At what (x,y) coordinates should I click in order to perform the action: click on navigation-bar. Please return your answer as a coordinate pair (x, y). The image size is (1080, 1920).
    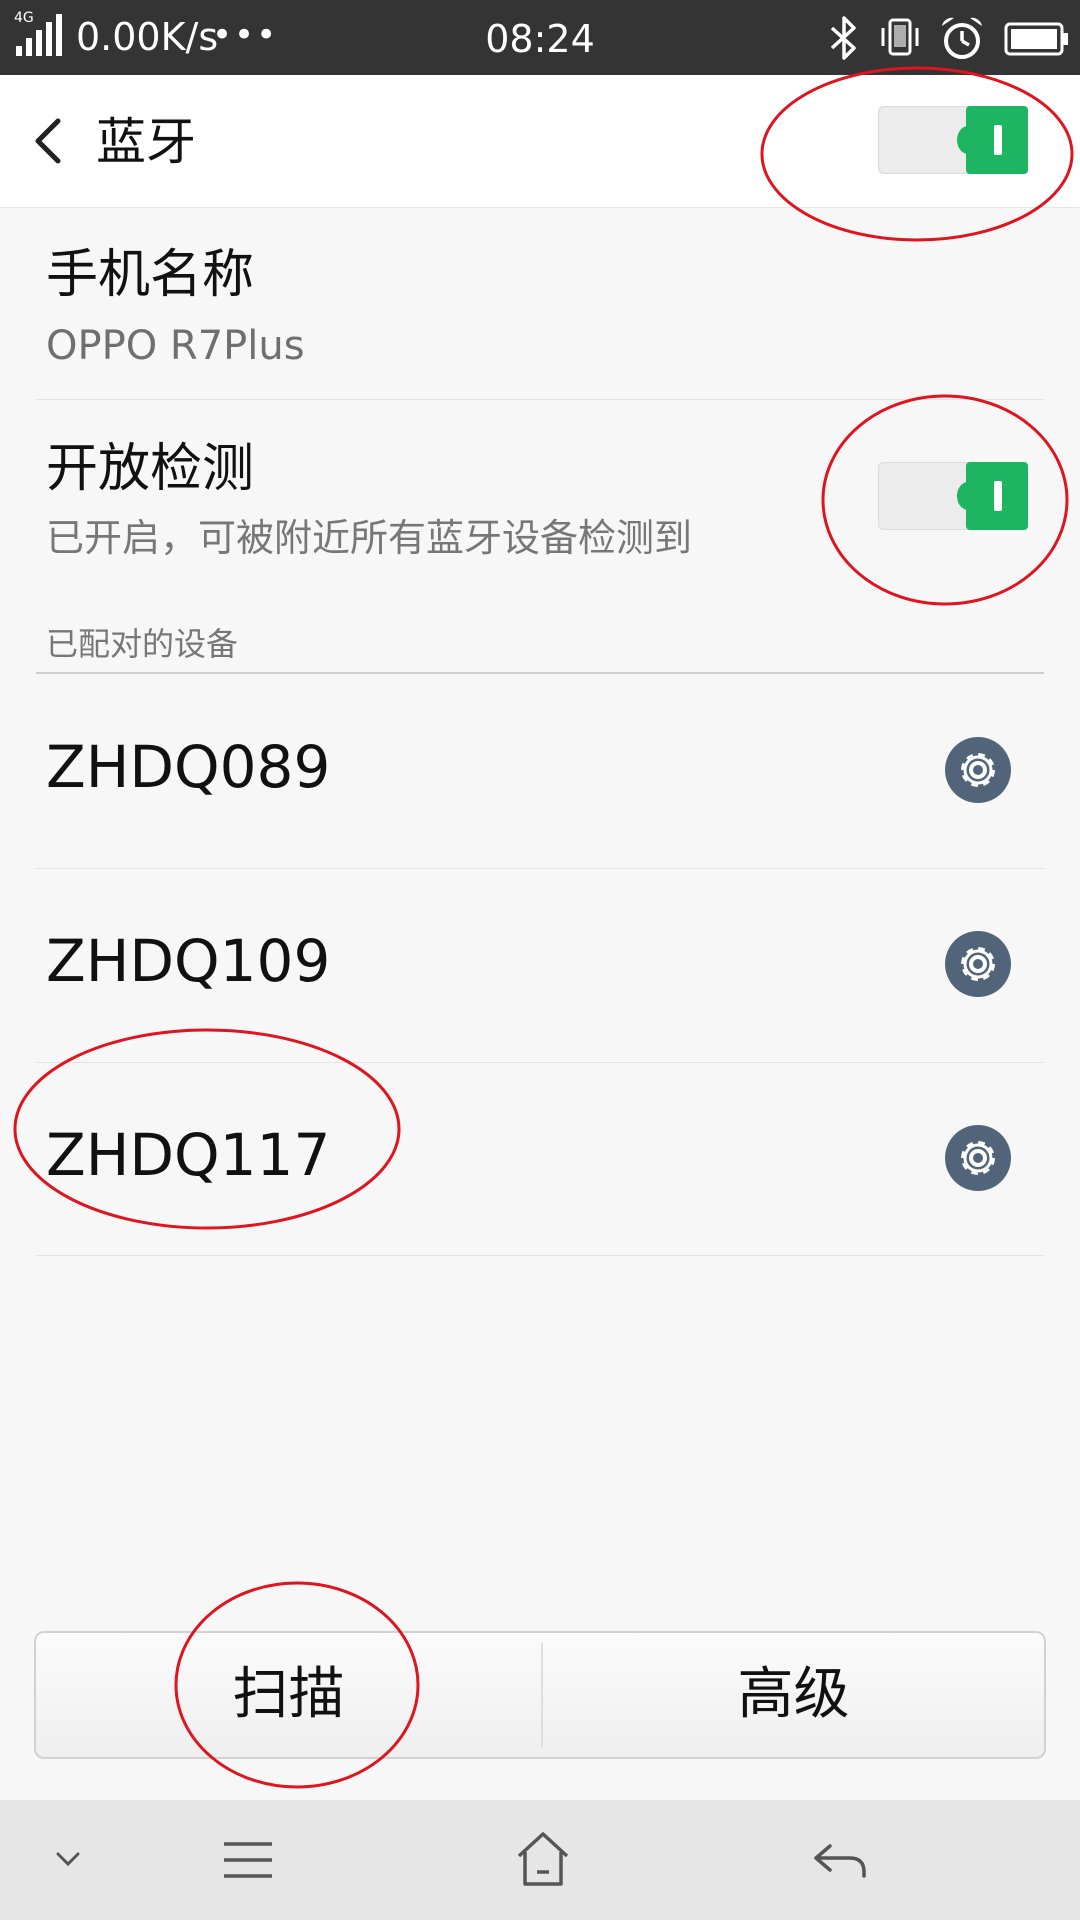
    Looking at the image, I should click on (540, 1860).